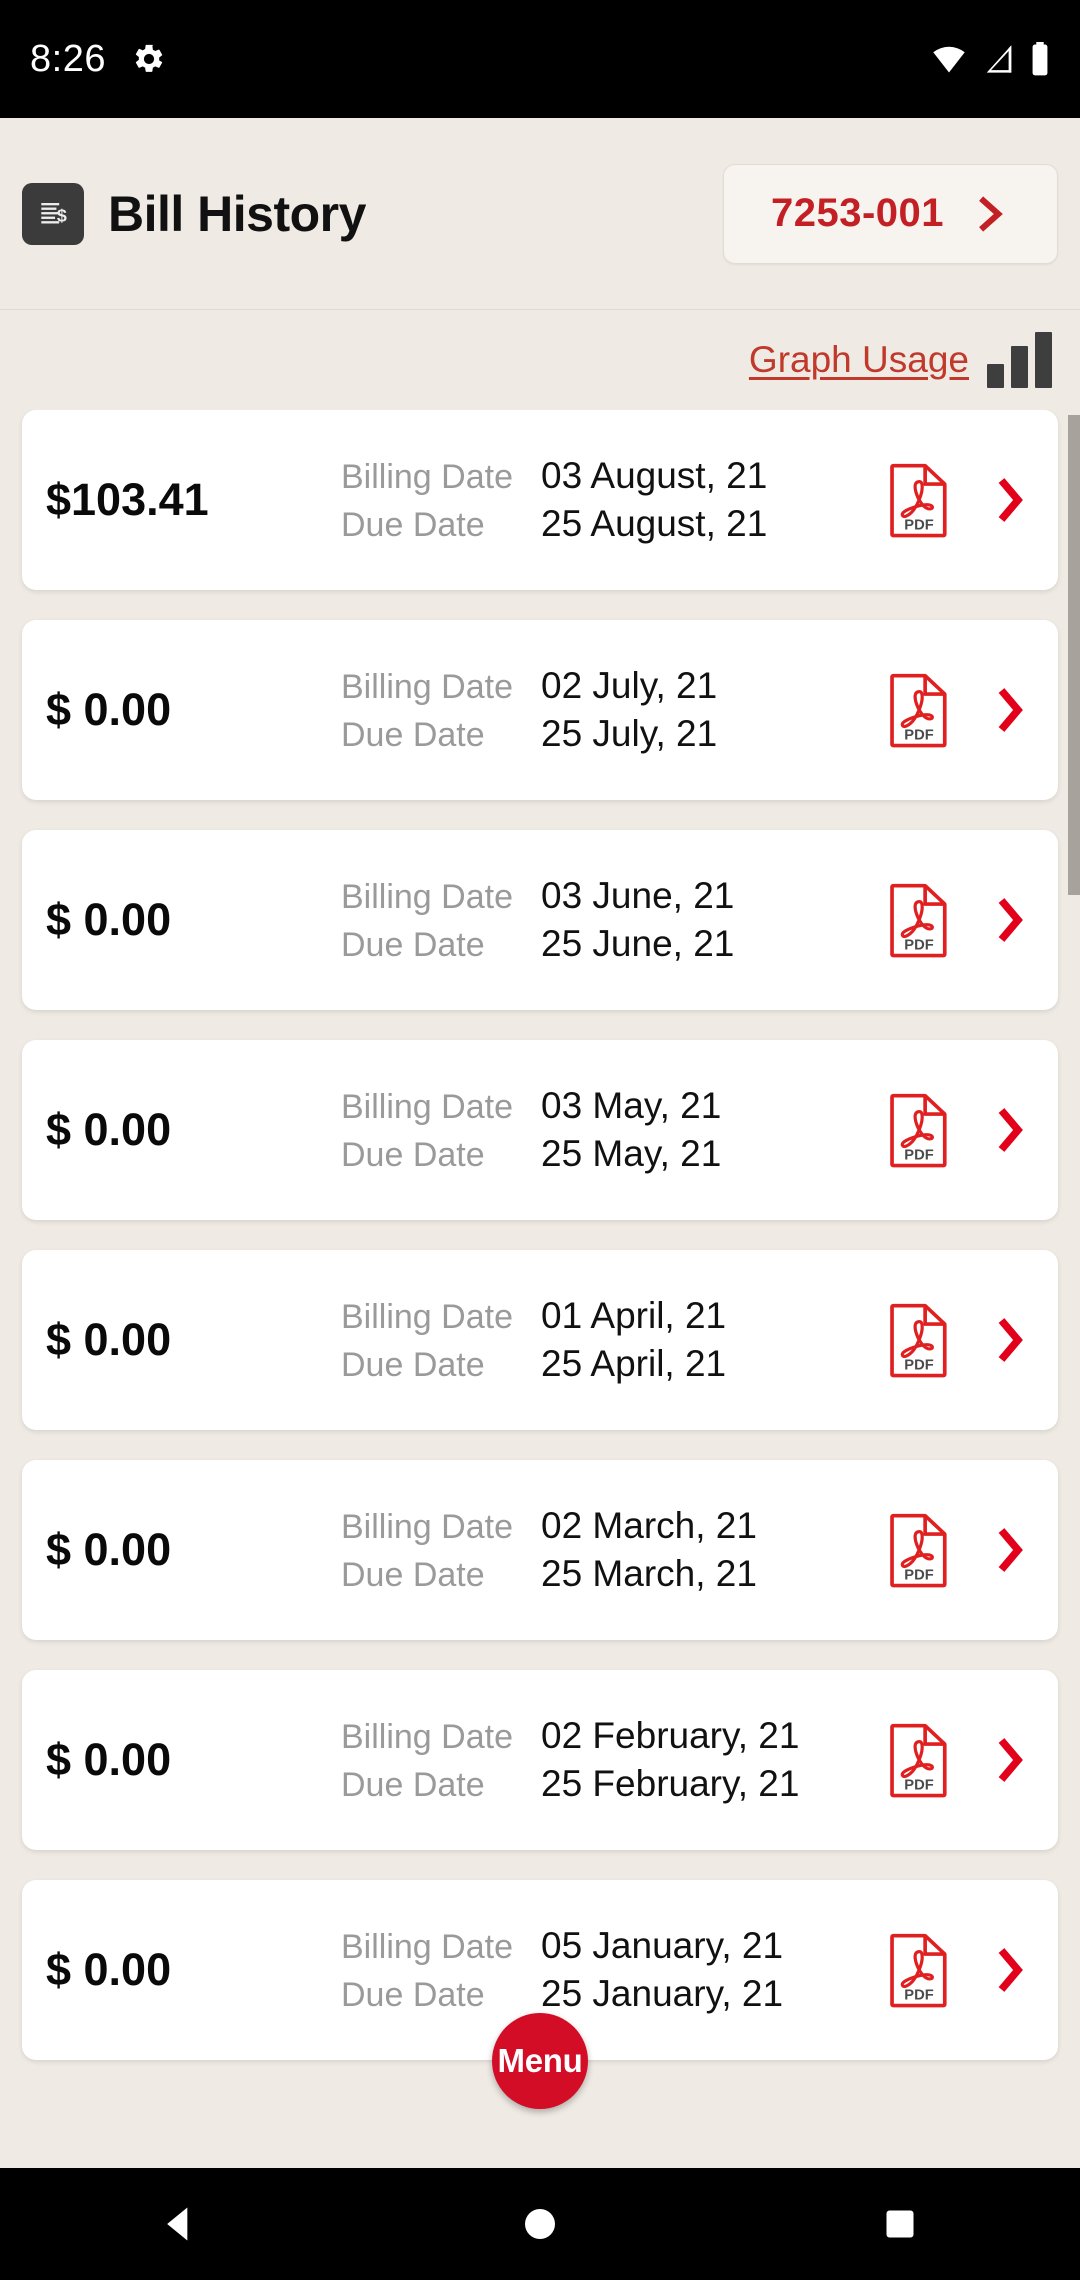 The height and width of the screenshot is (2280, 1080). Describe the element at coordinates (540, 59) in the screenshot. I see `status-bar: 8:26` at that location.